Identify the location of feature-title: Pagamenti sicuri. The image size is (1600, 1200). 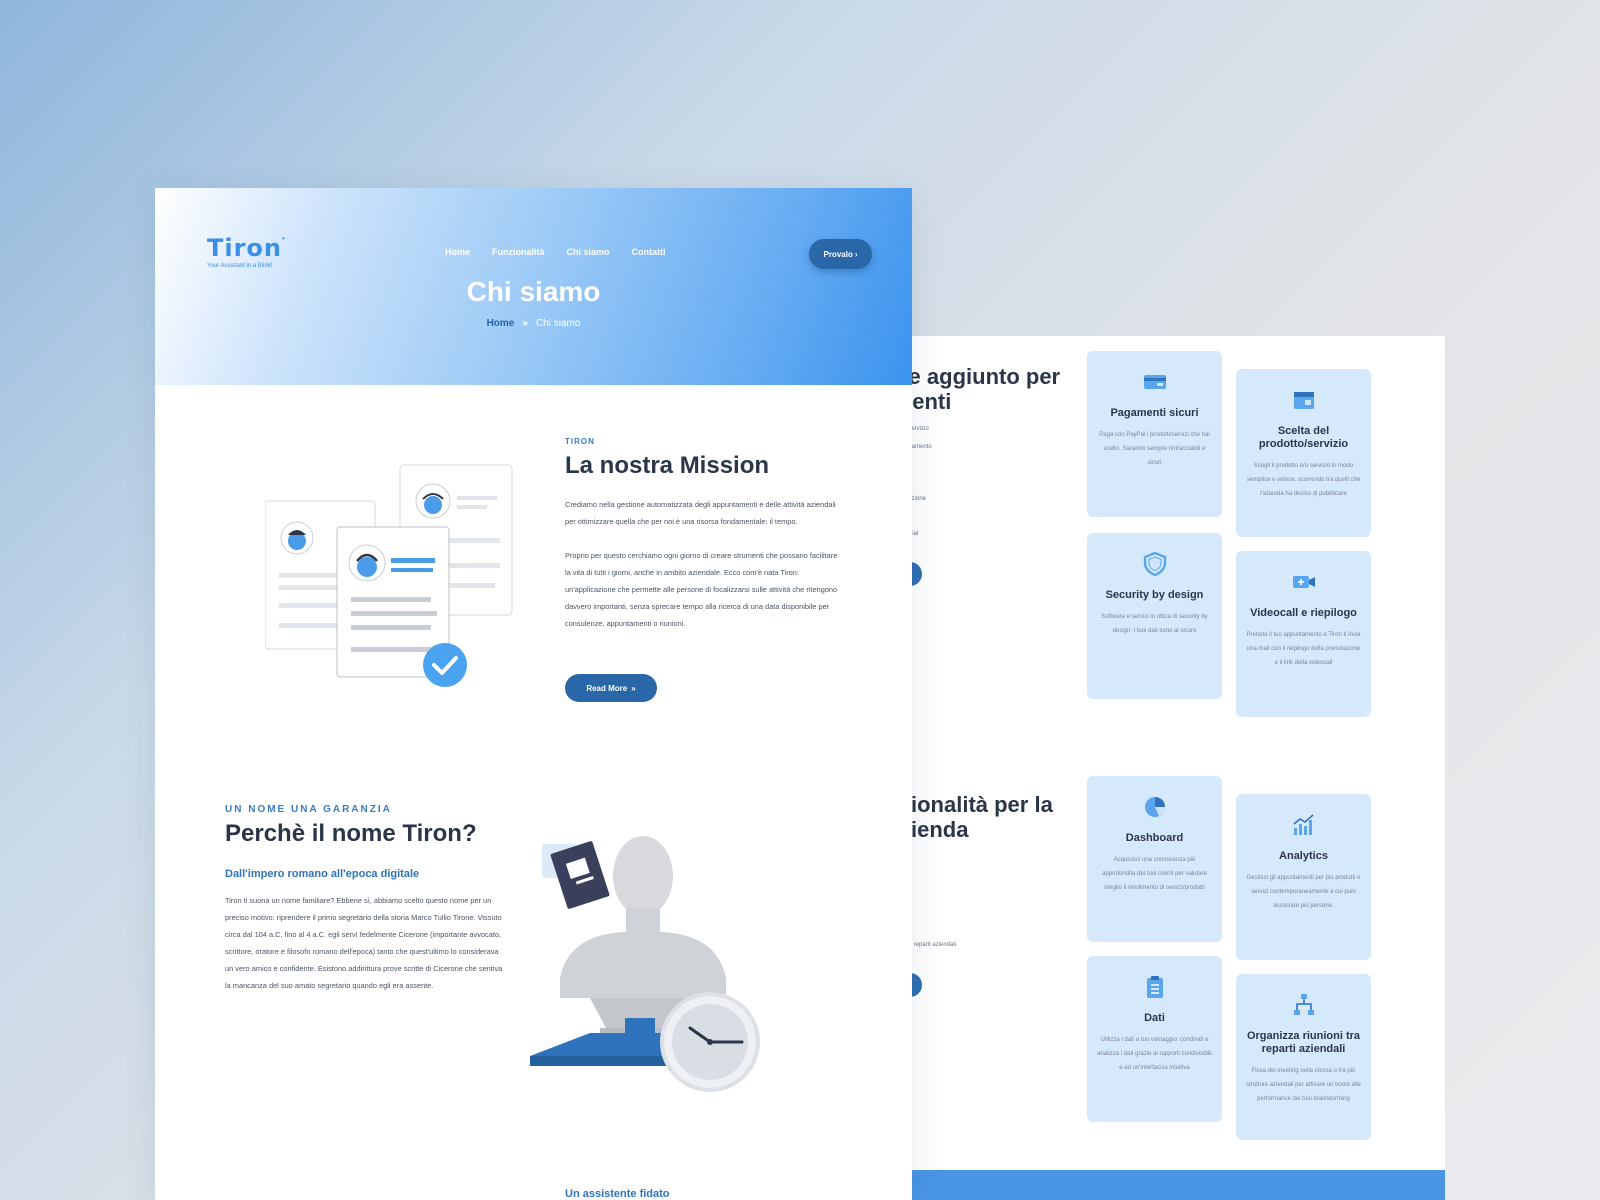
(1154, 413).